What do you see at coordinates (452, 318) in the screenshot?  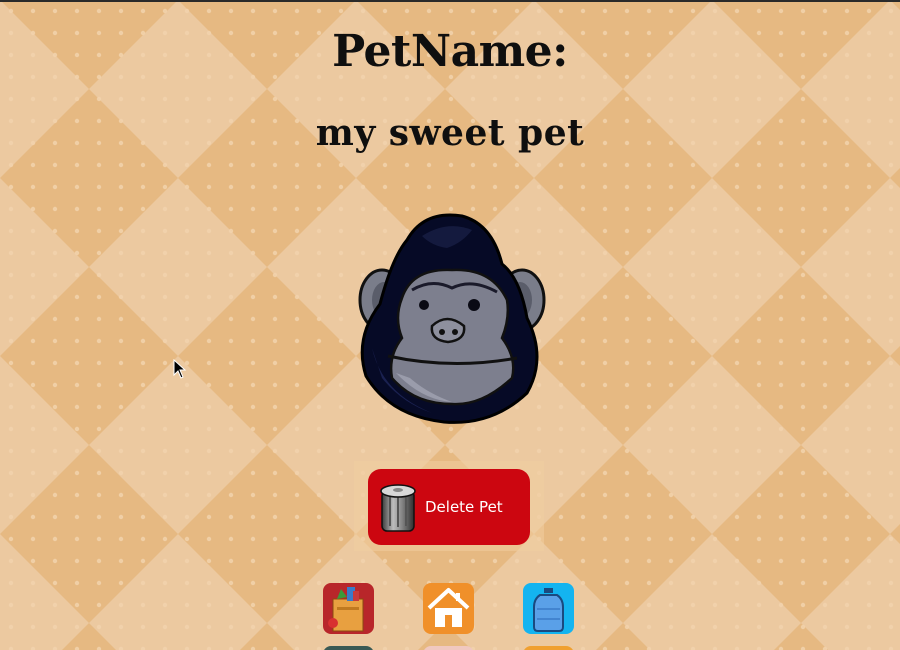 I see `gorilla-face-icon` at bounding box center [452, 318].